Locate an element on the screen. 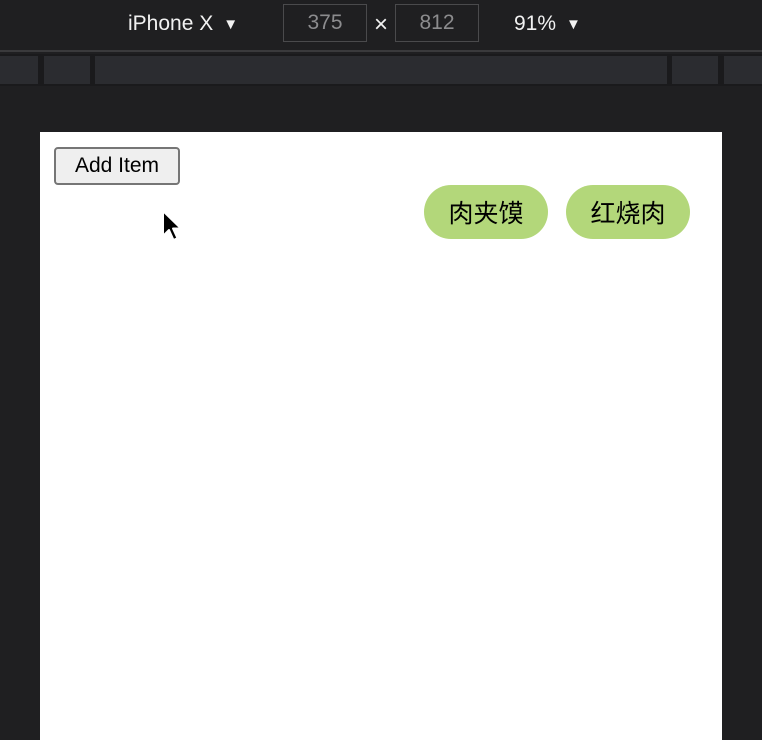  zoom-selector: 91% ▼ is located at coordinates (547, 24).